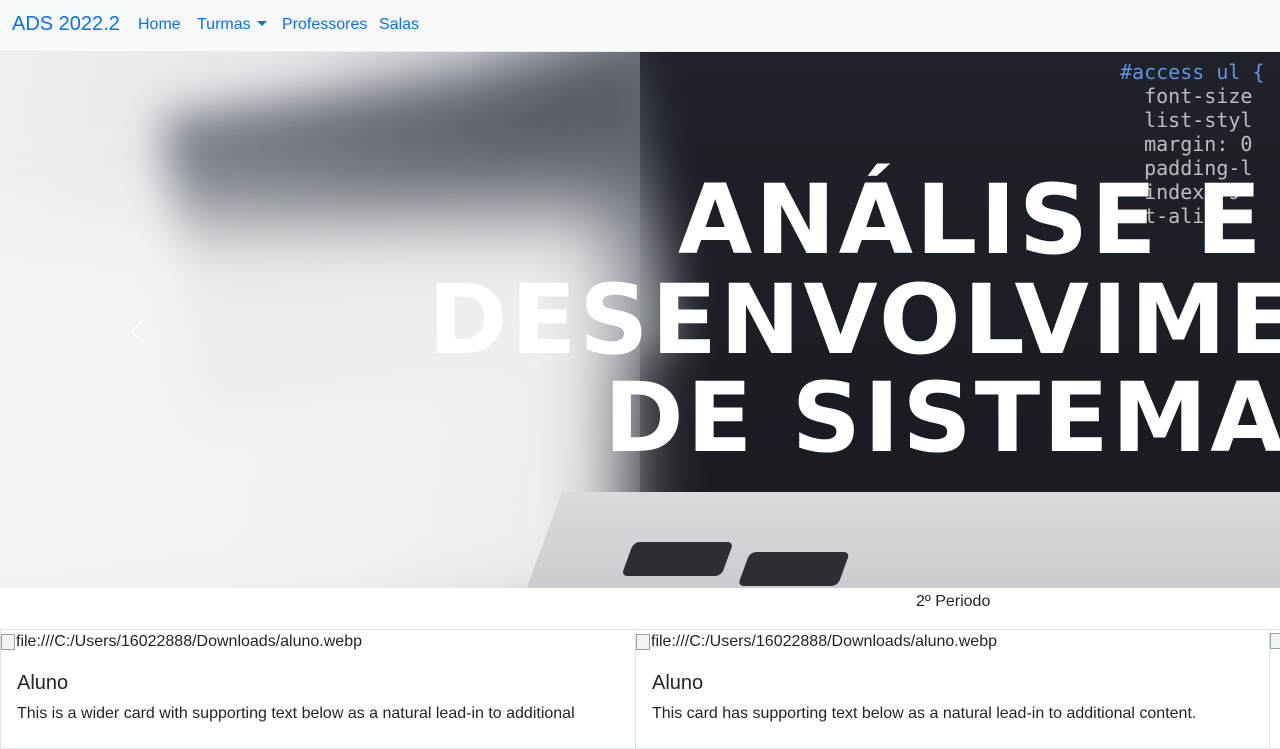  Describe the element at coordinates (324, 25) in the screenshot. I see `nav-professores-link: Professores` at that location.